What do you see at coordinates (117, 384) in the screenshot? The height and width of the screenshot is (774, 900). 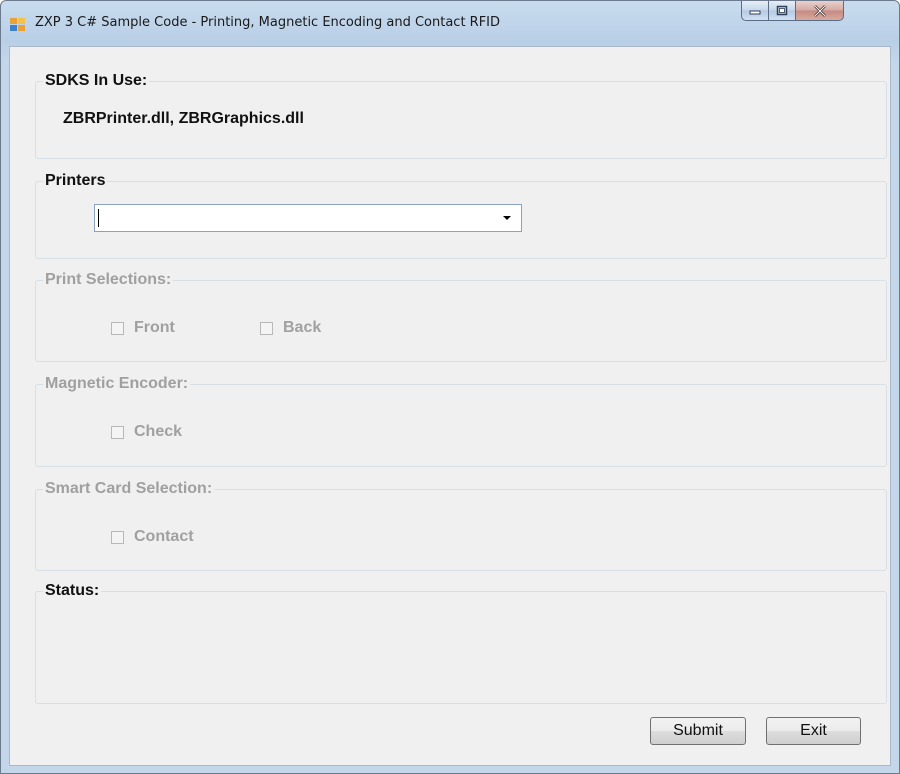 I see `magnetic-encoder-group-label: Magnetic Encoder:` at bounding box center [117, 384].